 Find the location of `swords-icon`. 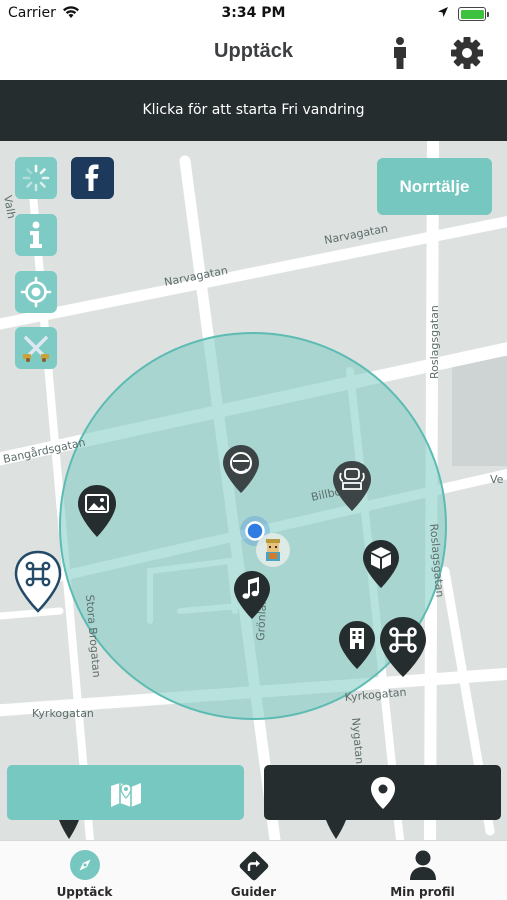

swords-icon is located at coordinates (36, 349).